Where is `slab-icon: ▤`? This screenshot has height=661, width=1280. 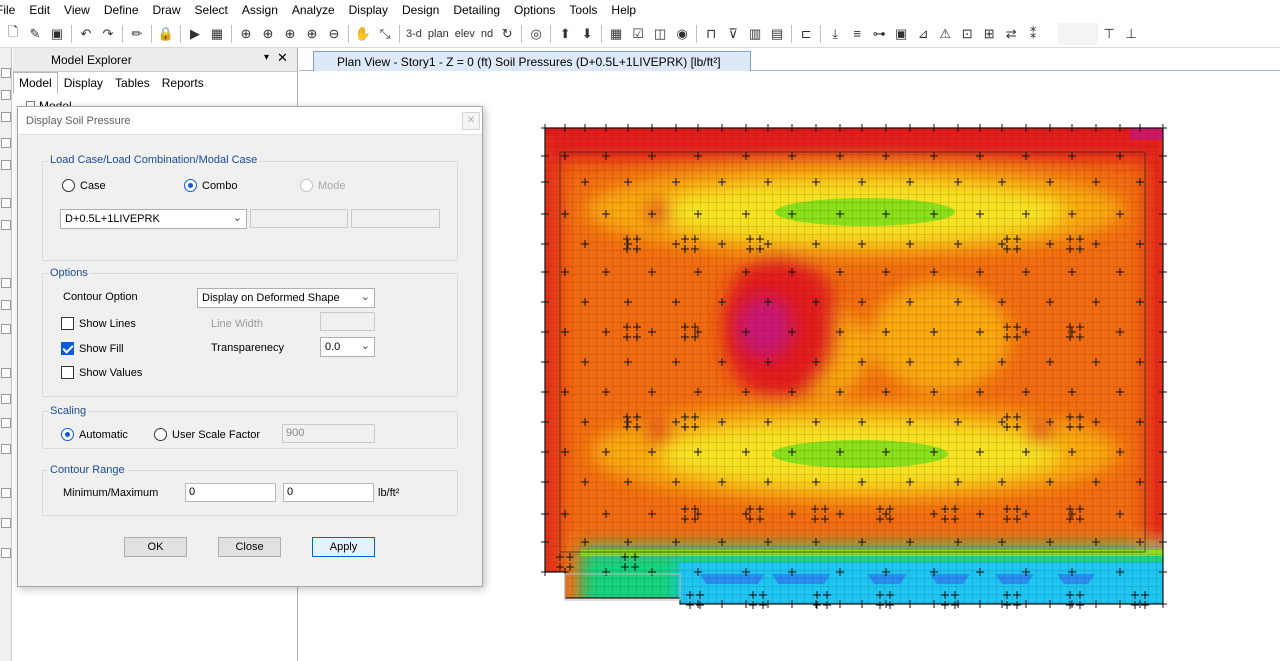 slab-icon: ▤ is located at coordinates (777, 34).